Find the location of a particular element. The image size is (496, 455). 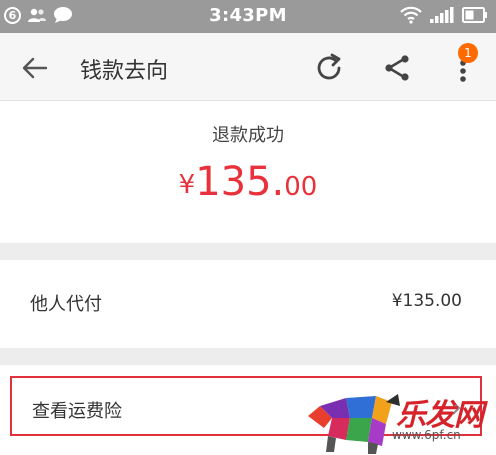

status-right-icons is located at coordinates (444, 15).